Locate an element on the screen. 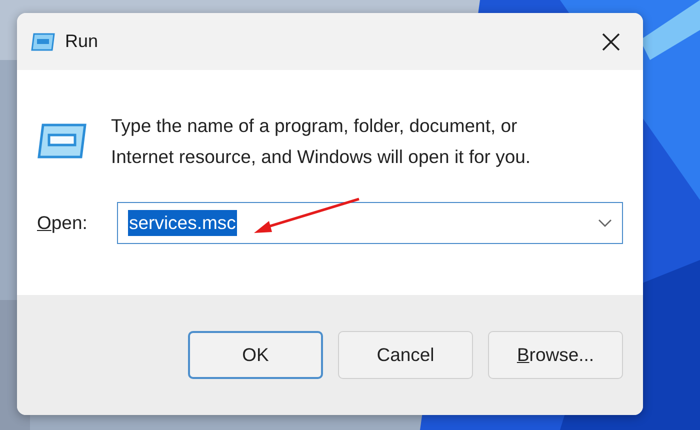  window-title: Run is located at coordinates (82, 41).